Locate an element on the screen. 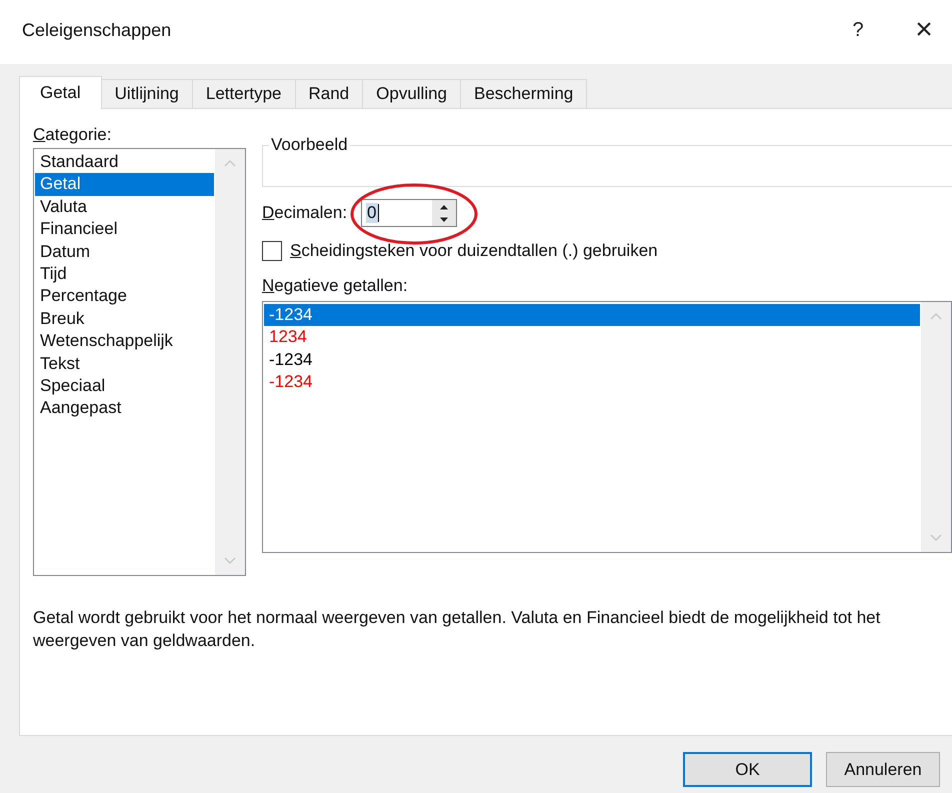 The height and width of the screenshot is (793, 952). decimals-label: Decimalen: is located at coordinates (305, 213).